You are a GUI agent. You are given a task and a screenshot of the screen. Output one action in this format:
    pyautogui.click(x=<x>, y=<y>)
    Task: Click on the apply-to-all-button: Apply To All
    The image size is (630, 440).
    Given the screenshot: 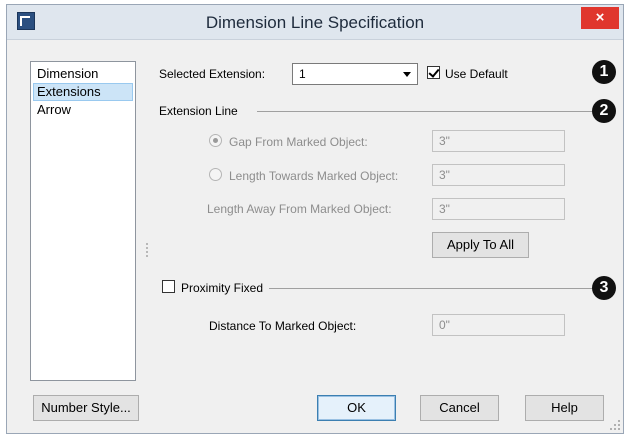 What is the action you would take?
    pyautogui.click(x=480, y=245)
    